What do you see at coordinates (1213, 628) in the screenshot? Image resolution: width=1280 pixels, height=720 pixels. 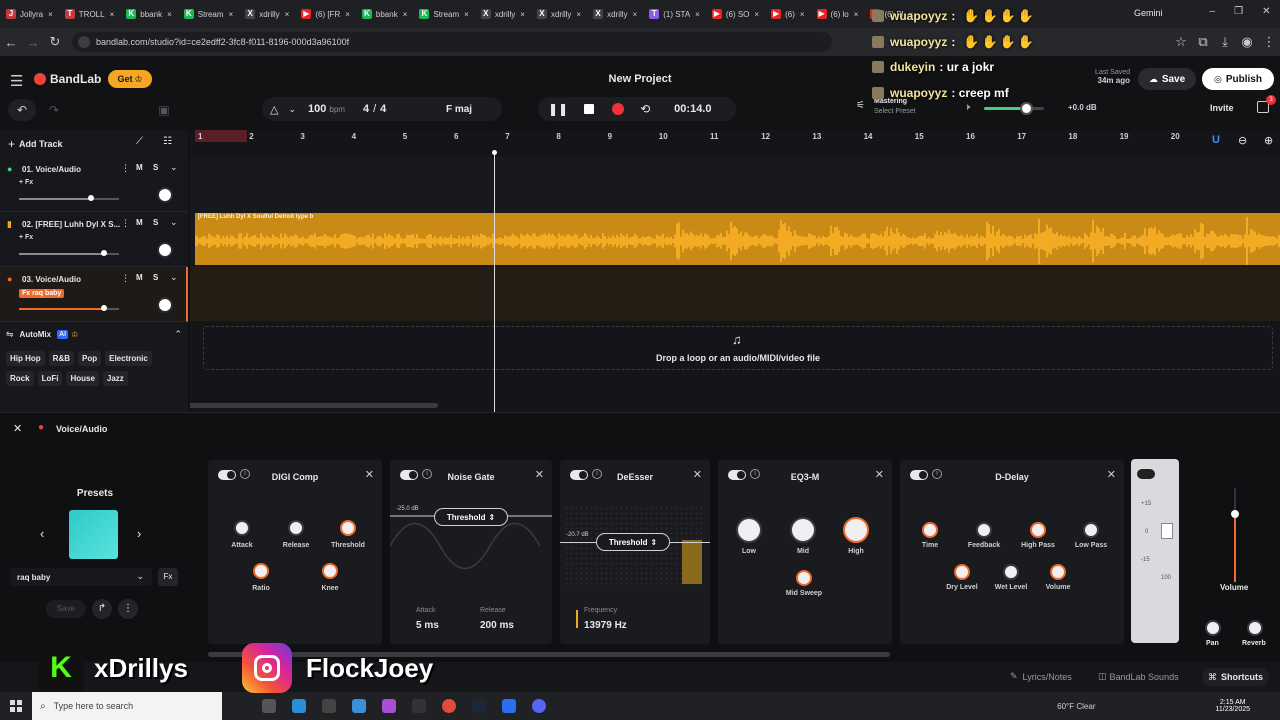 I see `pan-knob` at bounding box center [1213, 628].